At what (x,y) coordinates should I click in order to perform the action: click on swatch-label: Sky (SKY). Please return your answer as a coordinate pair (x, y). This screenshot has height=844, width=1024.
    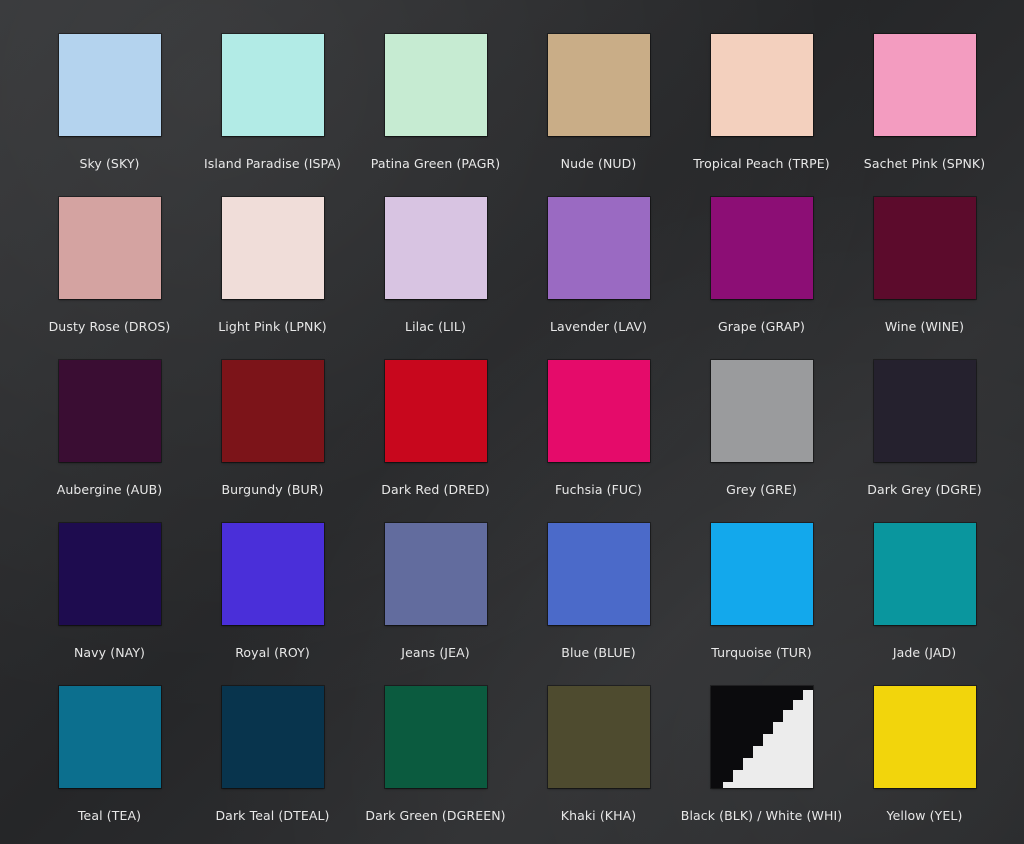
    Looking at the image, I should click on (109, 163).